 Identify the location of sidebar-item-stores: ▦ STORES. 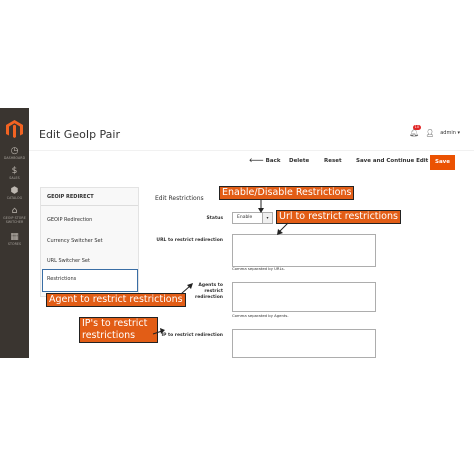
(14, 239).